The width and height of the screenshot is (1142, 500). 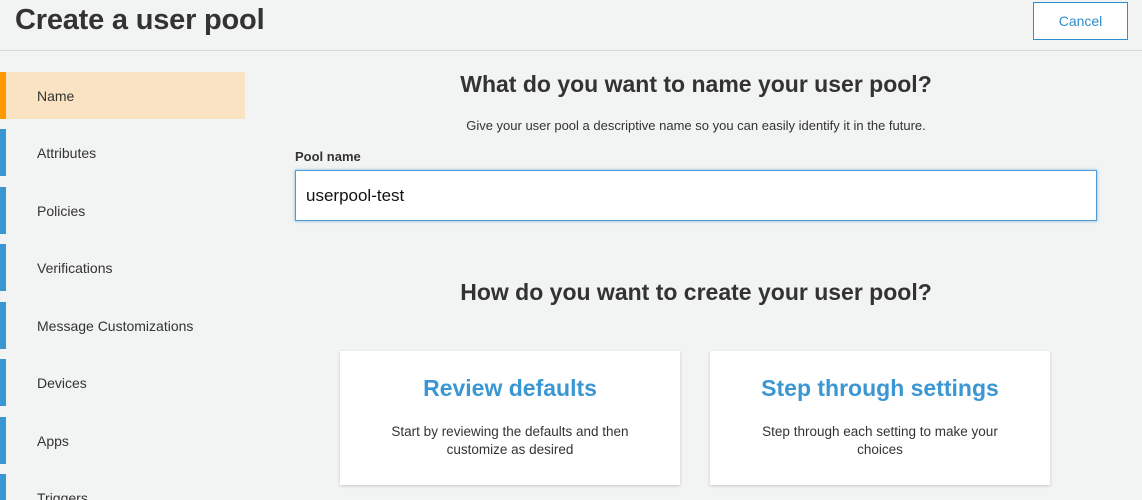 What do you see at coordinates (122, 95) in the screenshot?
I see `sidebar-item-name: Name` at bounding box center [122, 95].